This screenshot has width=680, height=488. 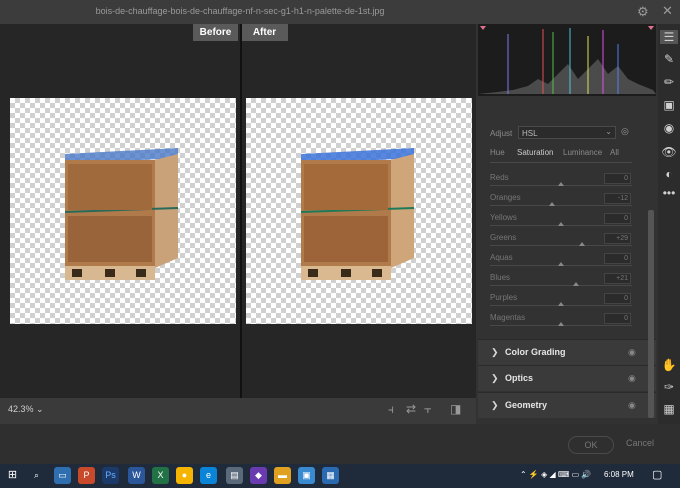 I want to click on search-icon: ⌕, so click(x=36, y=475).